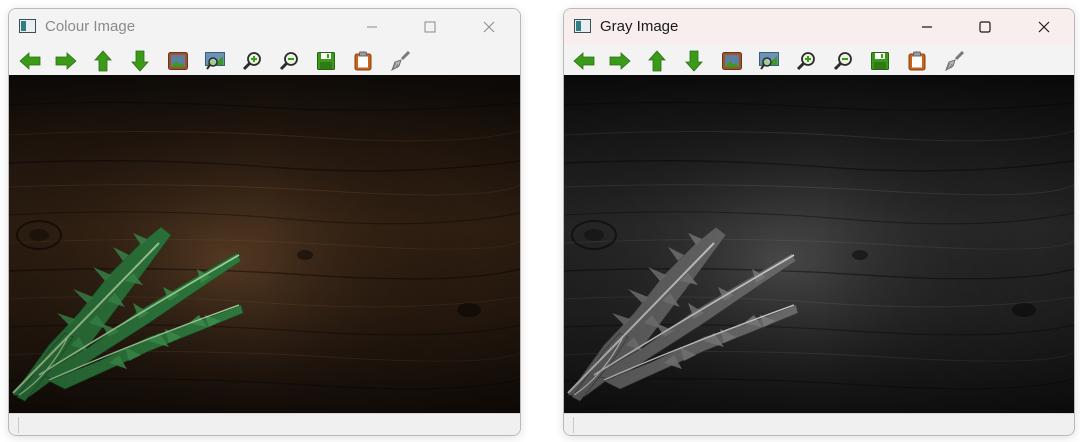 This screenshot has height=442, width=1080. What do you see at coordinates (819, 27) in the screenshot?
I see `title-bar: Gray Image` at bounding box center [819, 27].